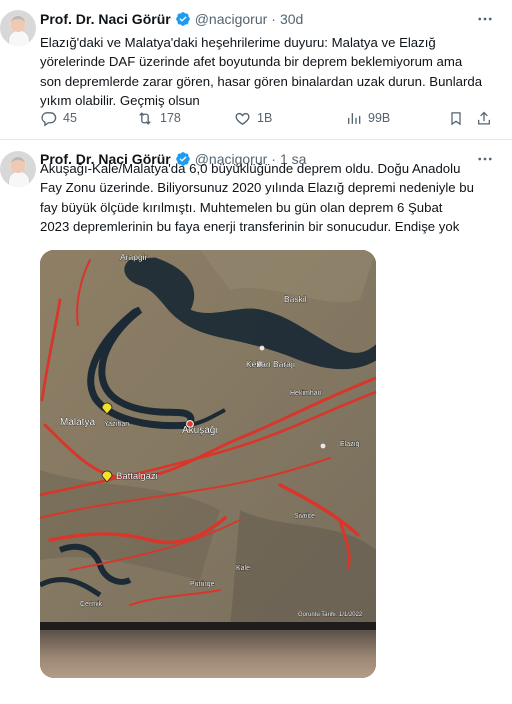 The width and height of the screenshot is (512, 704). I want to click on tweet-time: 30d, so click(291, 19).